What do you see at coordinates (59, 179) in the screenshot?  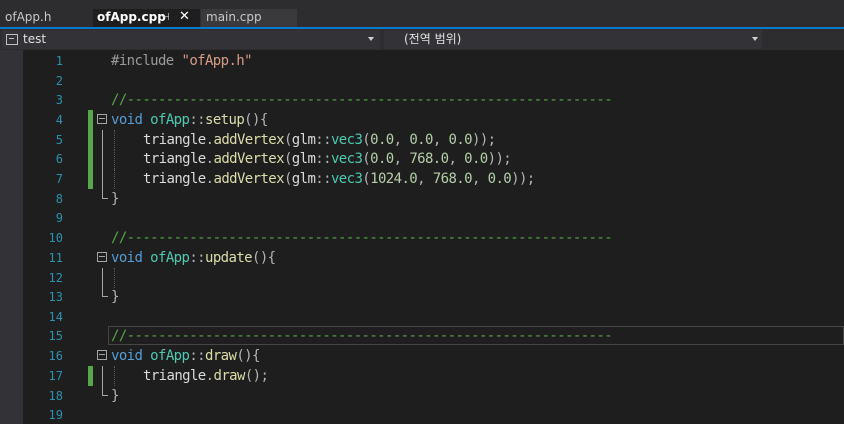 I see `line-number: 7` at bounding box center [59, 179].